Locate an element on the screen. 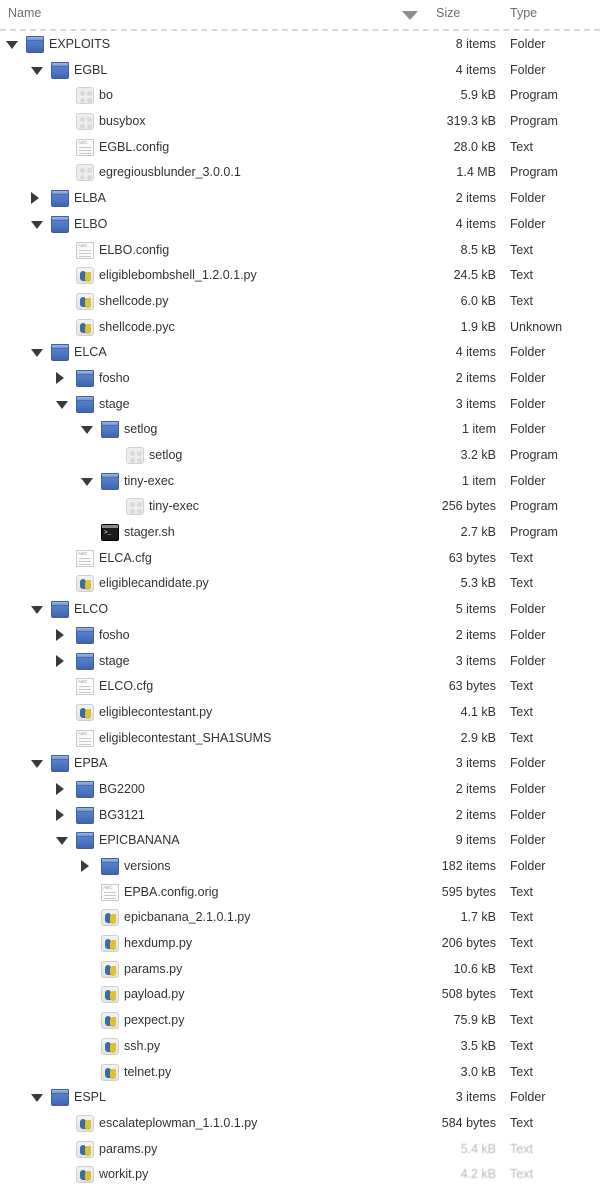 This screenshot has width=600, height=1197. tree-row: BG3121 2 items Folder is located at coordinates (300, 816).